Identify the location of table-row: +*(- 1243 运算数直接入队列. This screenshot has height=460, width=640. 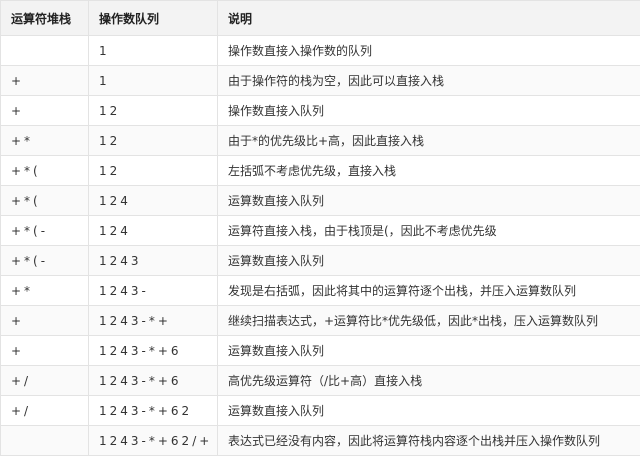
(320, 260).